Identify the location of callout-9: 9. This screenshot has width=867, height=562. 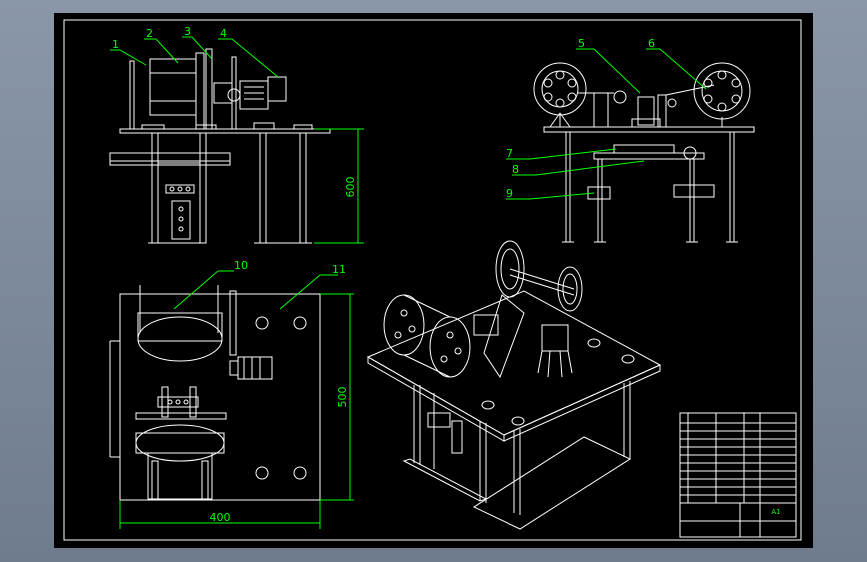
(509, 193).